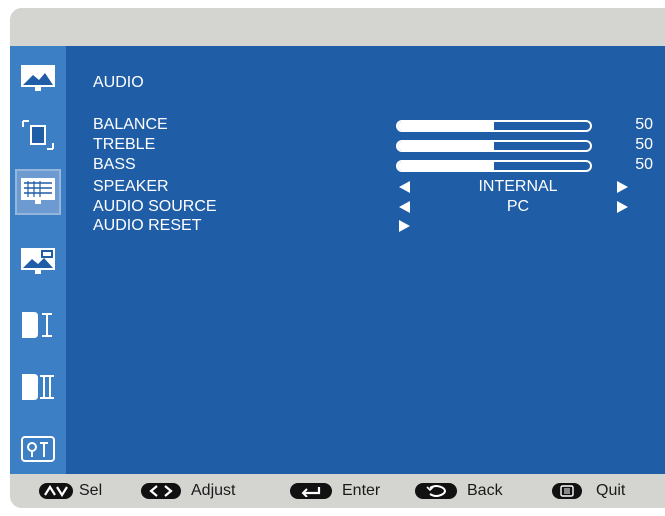  What do you see at coordinates (38, 135) in the screenshot?
I see `screen-adjust-icon` at bounding box center [38, 135].